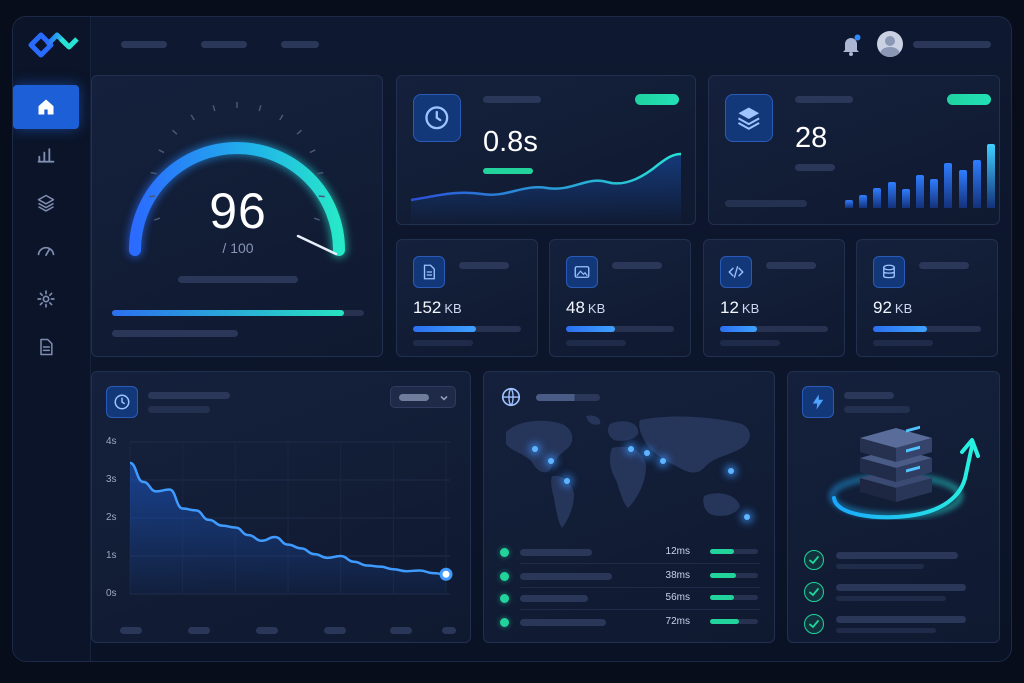  I want to click on requests-card: 28, so click(854, 150).